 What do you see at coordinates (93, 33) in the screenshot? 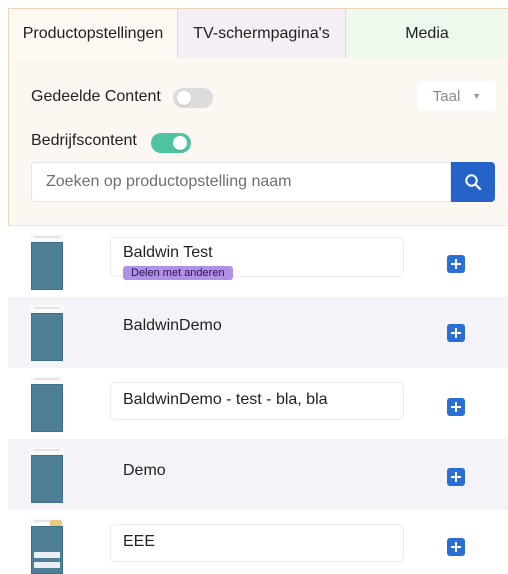
I see `tab-productopstellingen: Productopstellingen` at bounding box center [93, 33].